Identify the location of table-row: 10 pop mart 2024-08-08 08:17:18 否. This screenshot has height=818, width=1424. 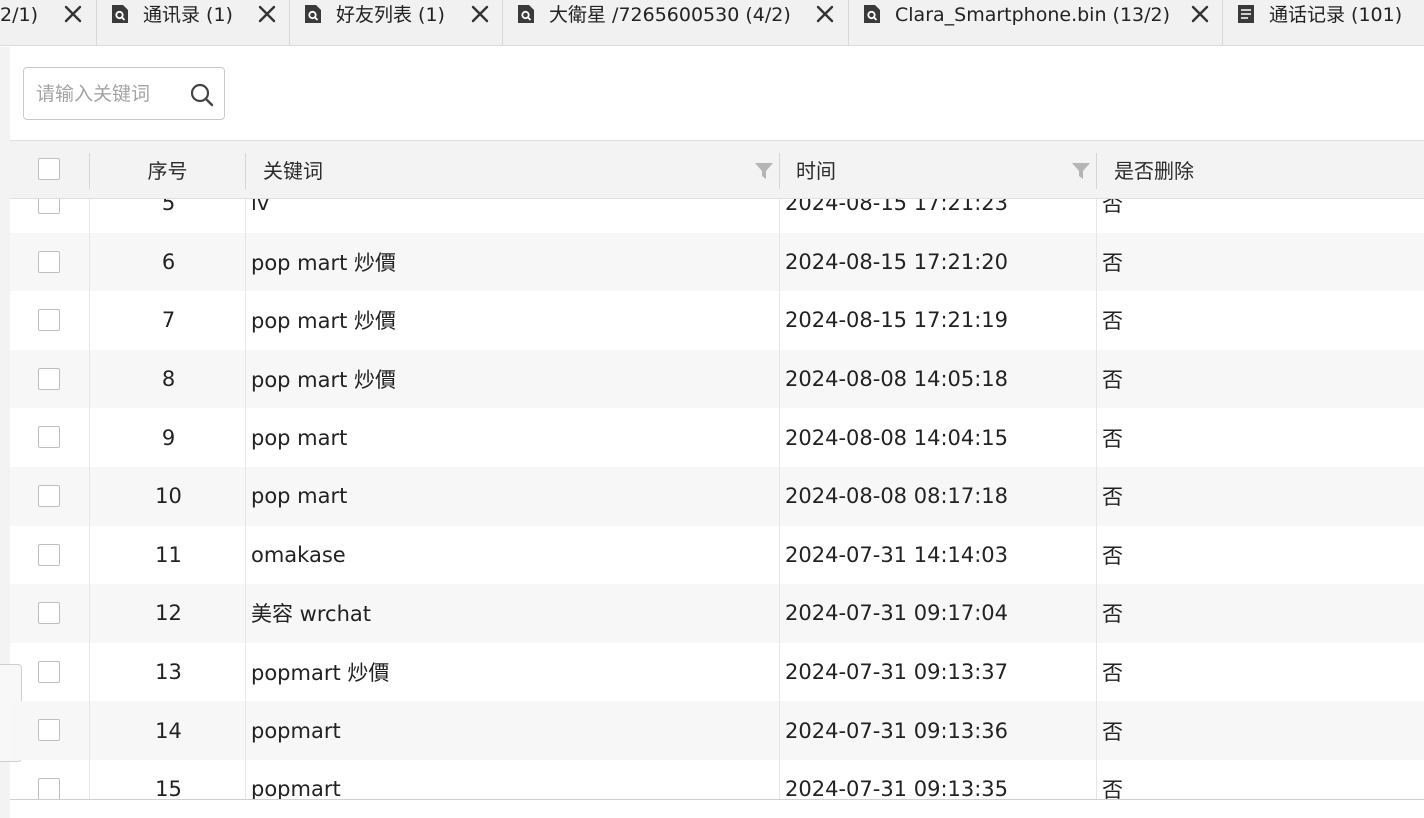
(717, 496).